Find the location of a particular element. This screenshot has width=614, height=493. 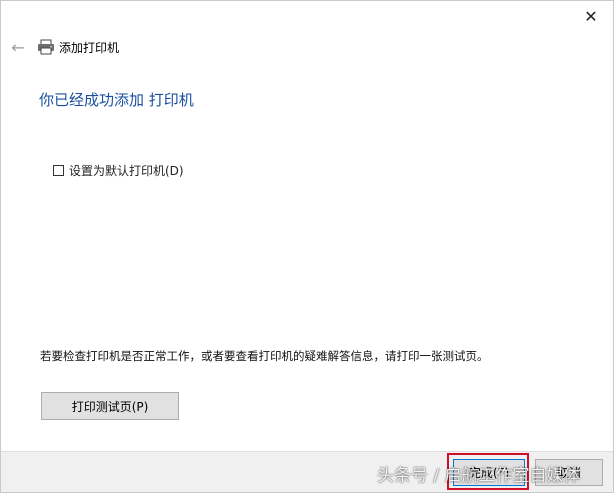

set-default-printer-label: 设置为默认打印机(D) is located at coordinates (126, 171).